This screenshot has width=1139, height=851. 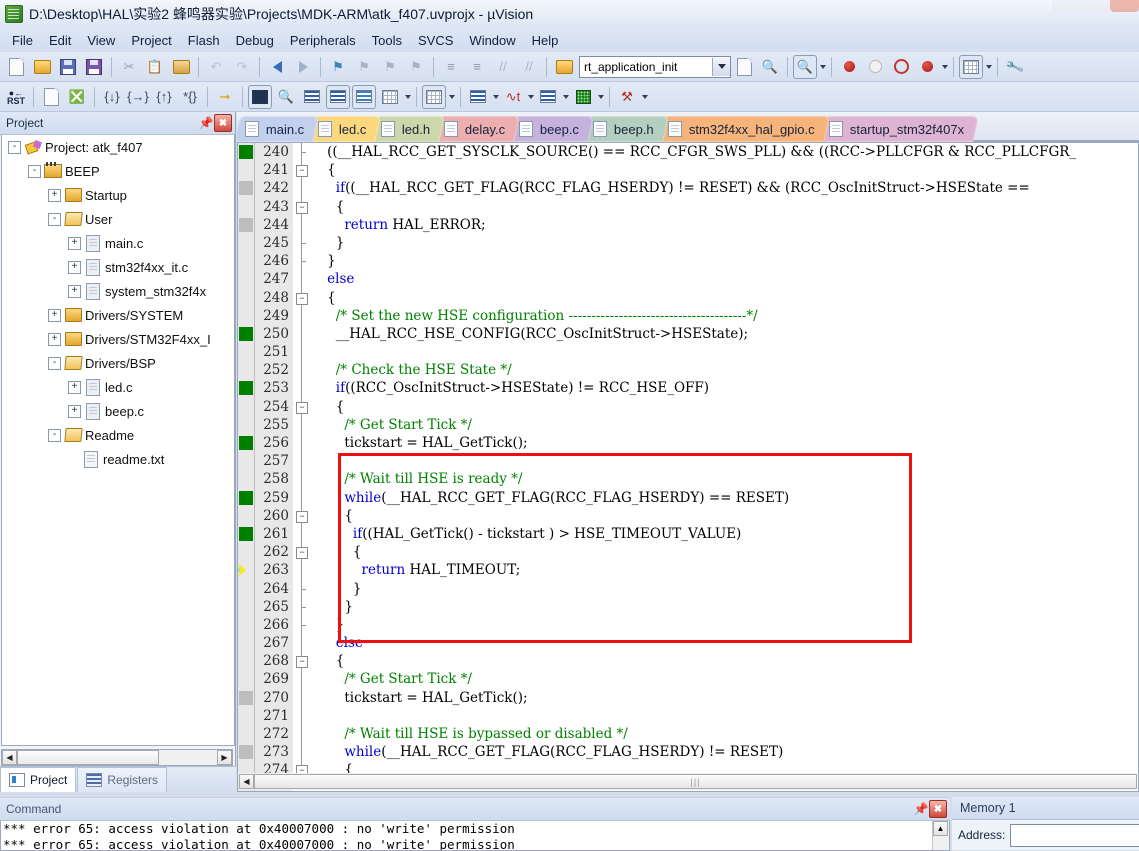 What do you see at coordinates (77, 97) in the screenshot?
I see `stop-icon: ❎` at bounding box center [77, 97].